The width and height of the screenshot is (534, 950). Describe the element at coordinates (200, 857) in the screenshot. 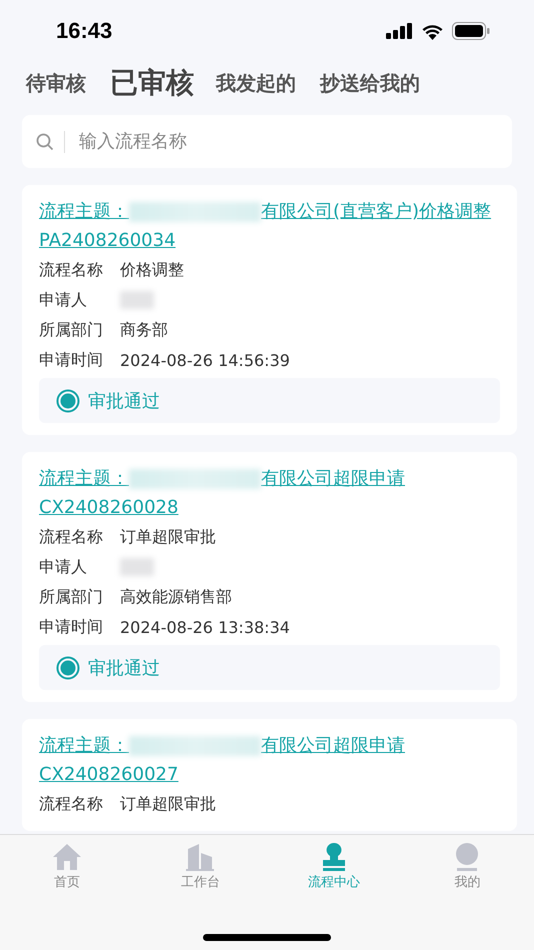

I see `buildings-icon` at that location.